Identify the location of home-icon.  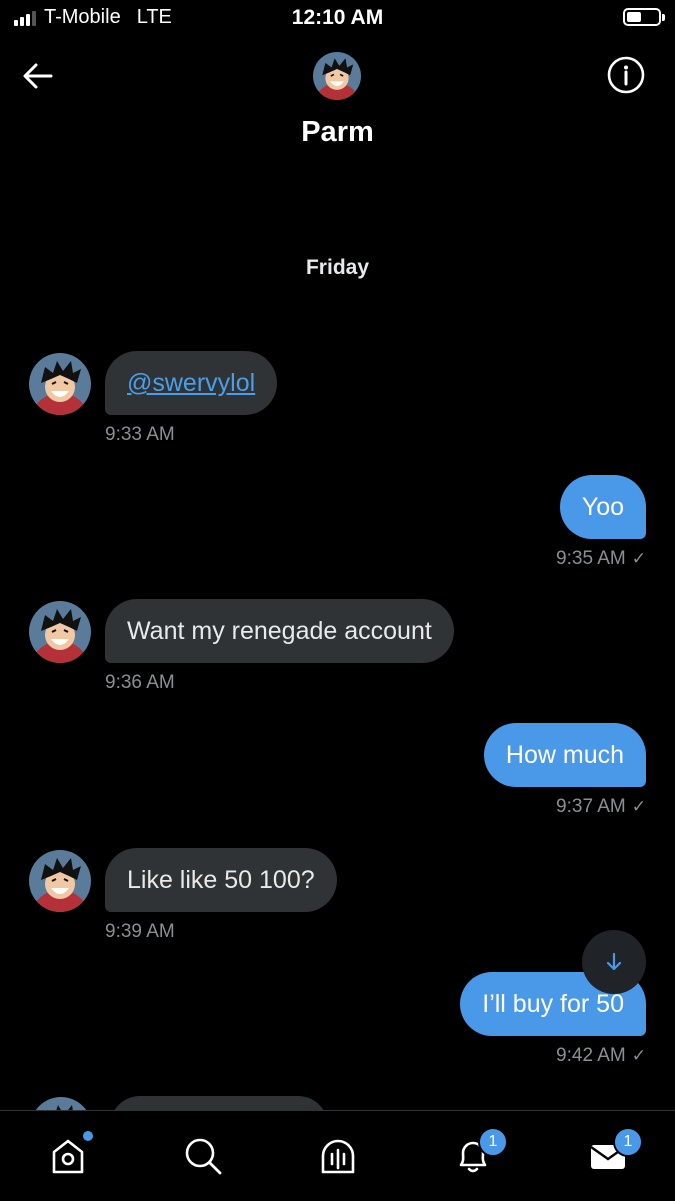
(68, 1156).